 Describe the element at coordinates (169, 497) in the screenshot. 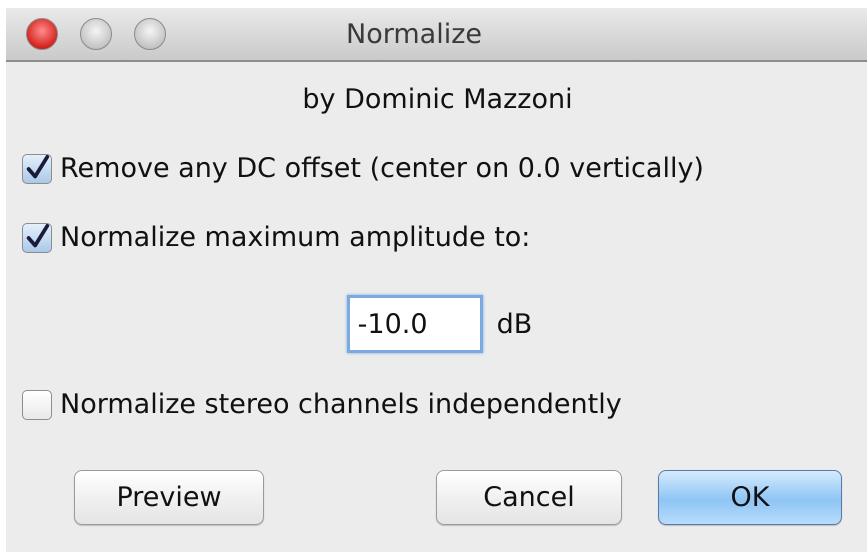

I see `dialog-button: Preview` at that location.